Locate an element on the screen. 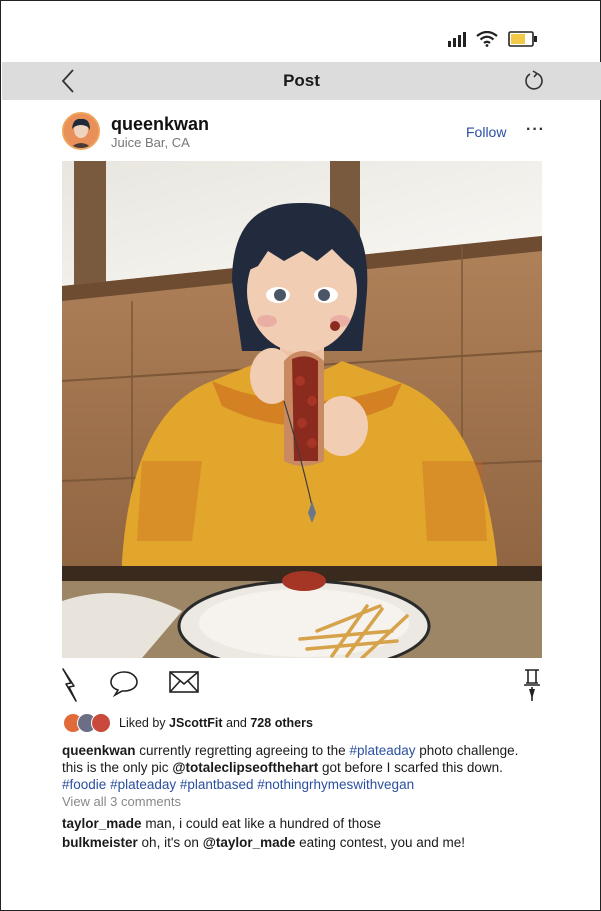  nav-header: Post is located at coordinates (301, 81).